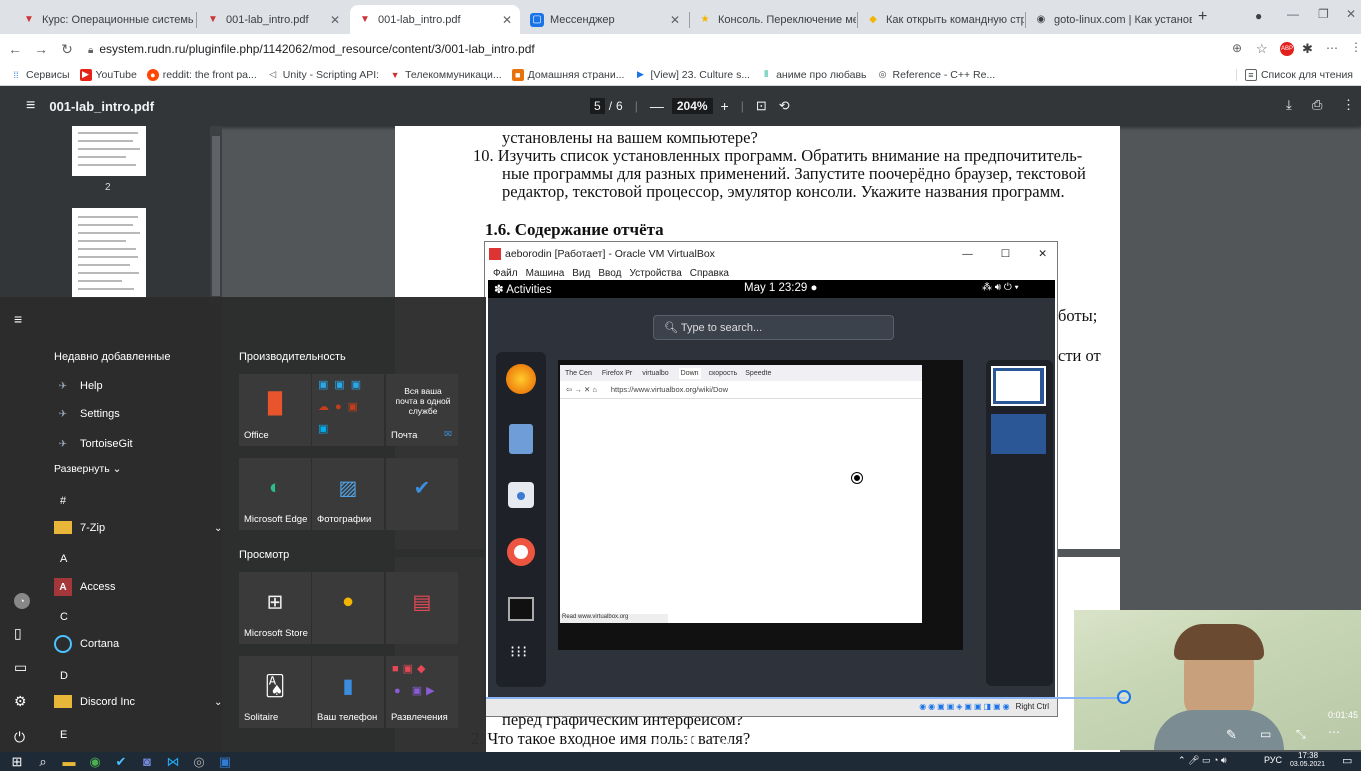 The height and width of the screenshot is (771, 1361). Describe the element at coordinates (1351, 14) in the screenshot. I see `close-window-icon: ✕` at that location.